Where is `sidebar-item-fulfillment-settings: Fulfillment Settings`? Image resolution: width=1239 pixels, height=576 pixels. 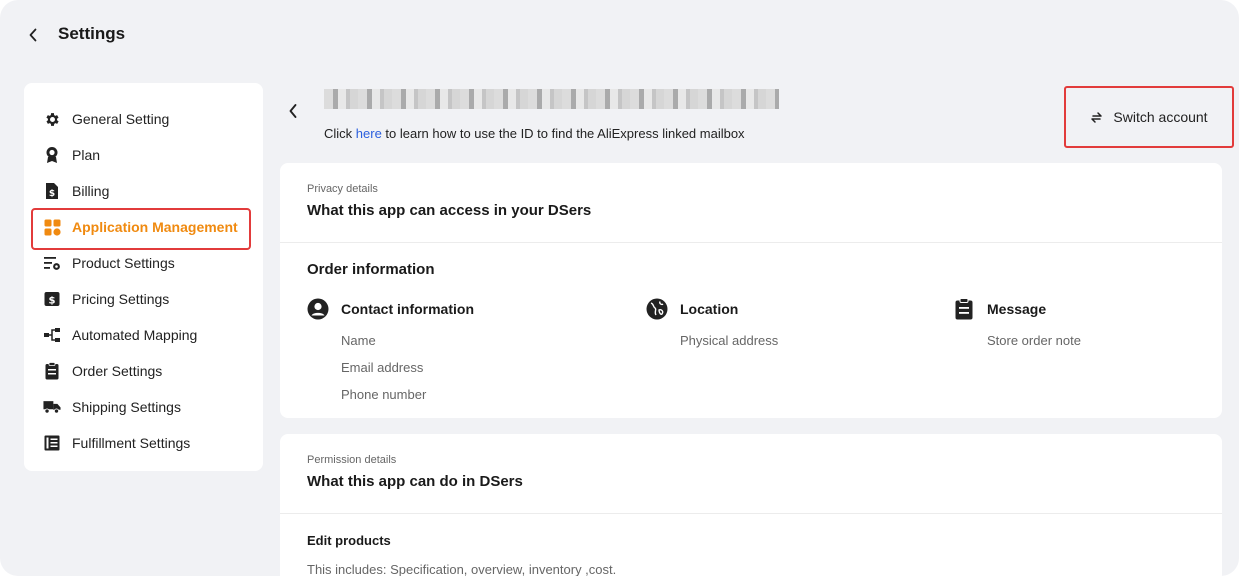
sidebar-item-fulfillment-settings: Fulfillment Settings is located at coordinates (143, 443).